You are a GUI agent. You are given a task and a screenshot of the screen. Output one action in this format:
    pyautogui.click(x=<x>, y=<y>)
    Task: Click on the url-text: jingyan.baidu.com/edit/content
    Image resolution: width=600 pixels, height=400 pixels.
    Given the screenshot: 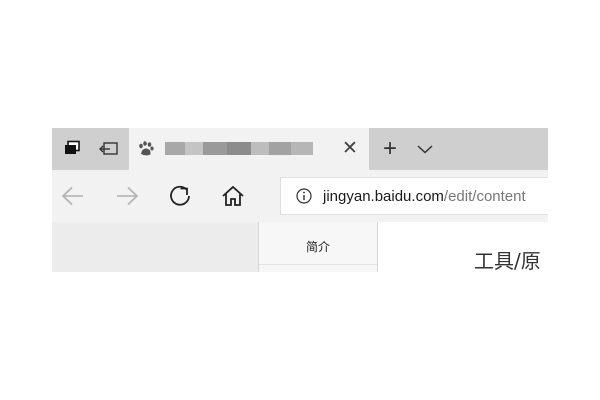 What is the action you would take?
    pyautogui.click(x=424, y=197)
    